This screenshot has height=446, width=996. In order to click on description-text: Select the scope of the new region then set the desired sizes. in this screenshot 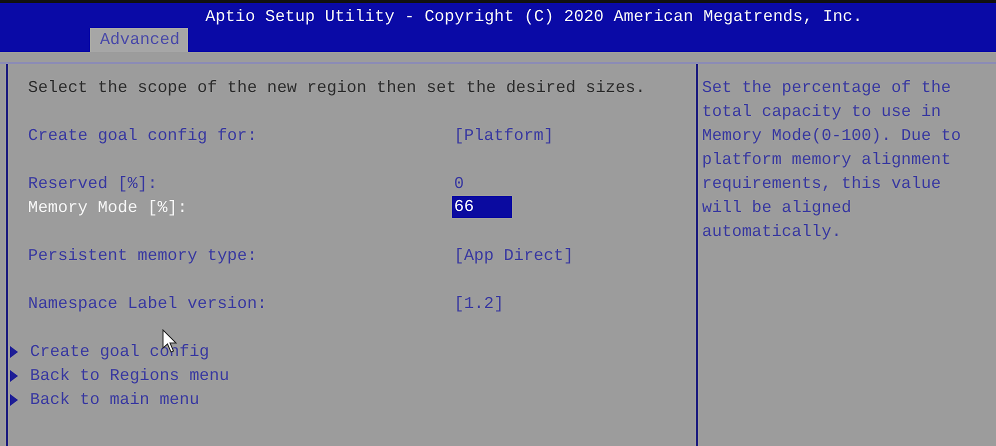, I will do `click(337, 88)`.